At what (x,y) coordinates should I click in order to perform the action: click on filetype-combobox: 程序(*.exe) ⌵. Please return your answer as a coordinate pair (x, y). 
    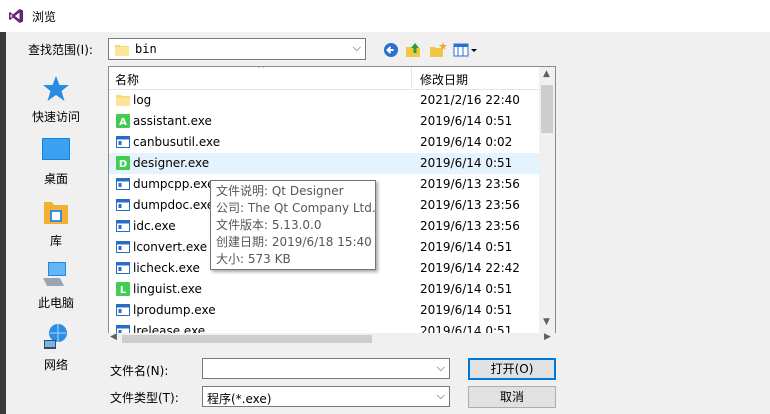
    Looking at the image, I should click on (326, 396).